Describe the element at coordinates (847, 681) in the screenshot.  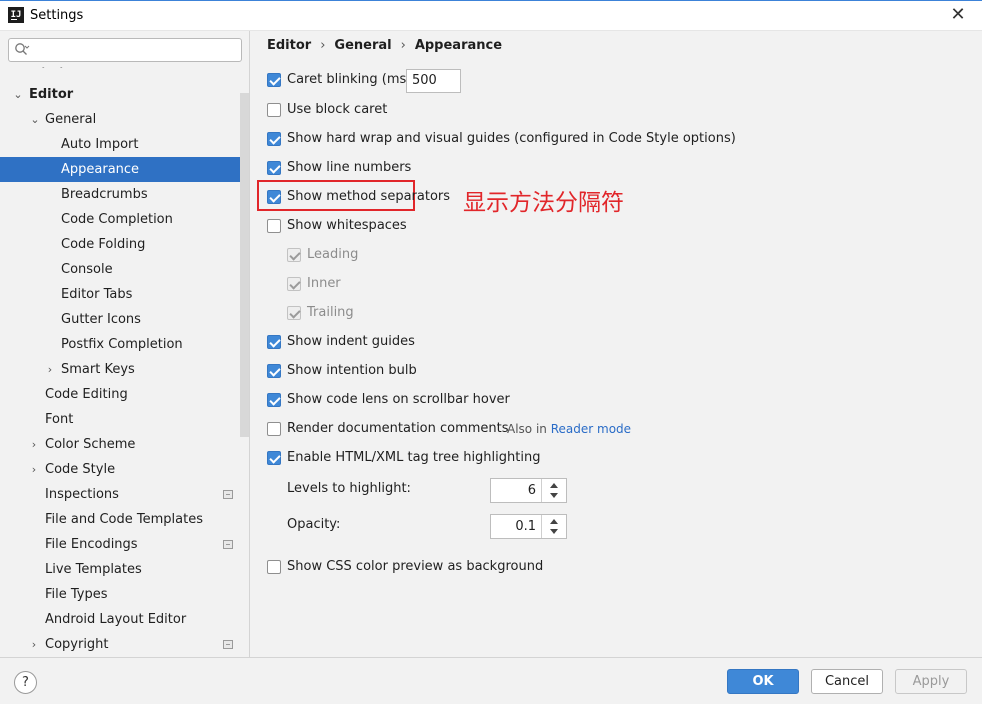
I see `cancel-button: Cancel` at that location.